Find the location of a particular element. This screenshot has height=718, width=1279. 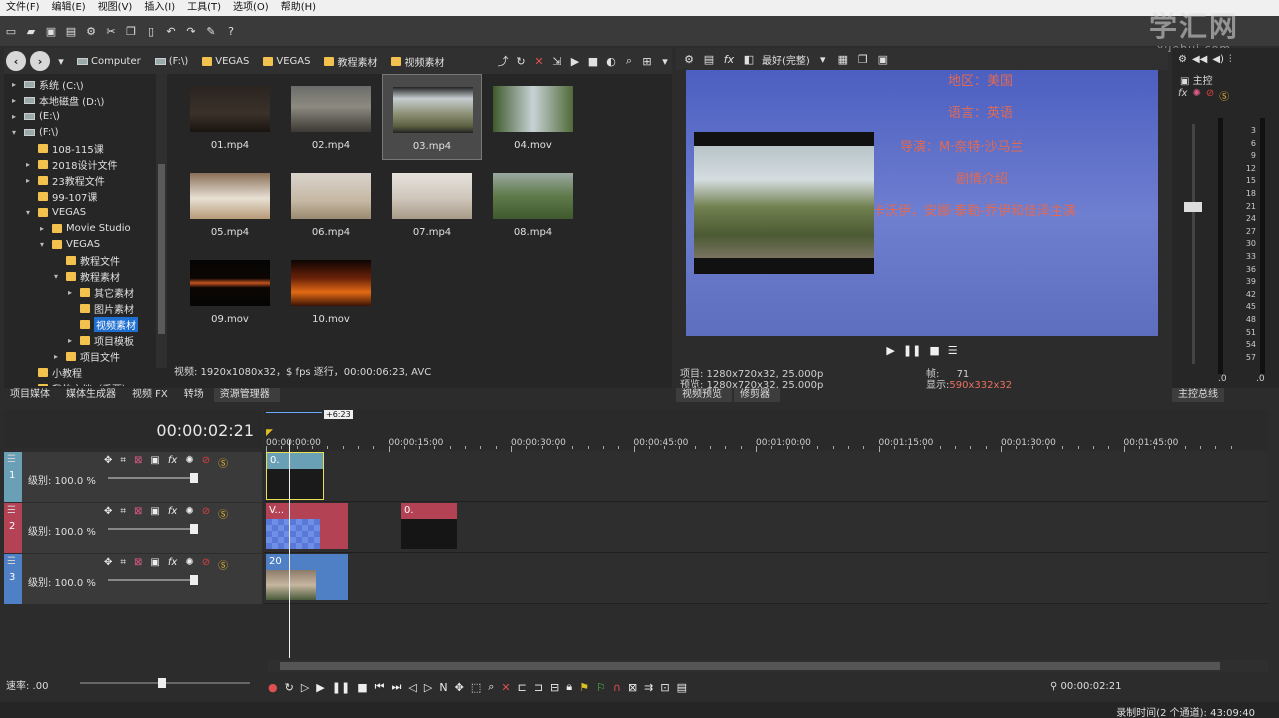

tab-master-bus: 主控总线 is located at coordinates (1198, 395).